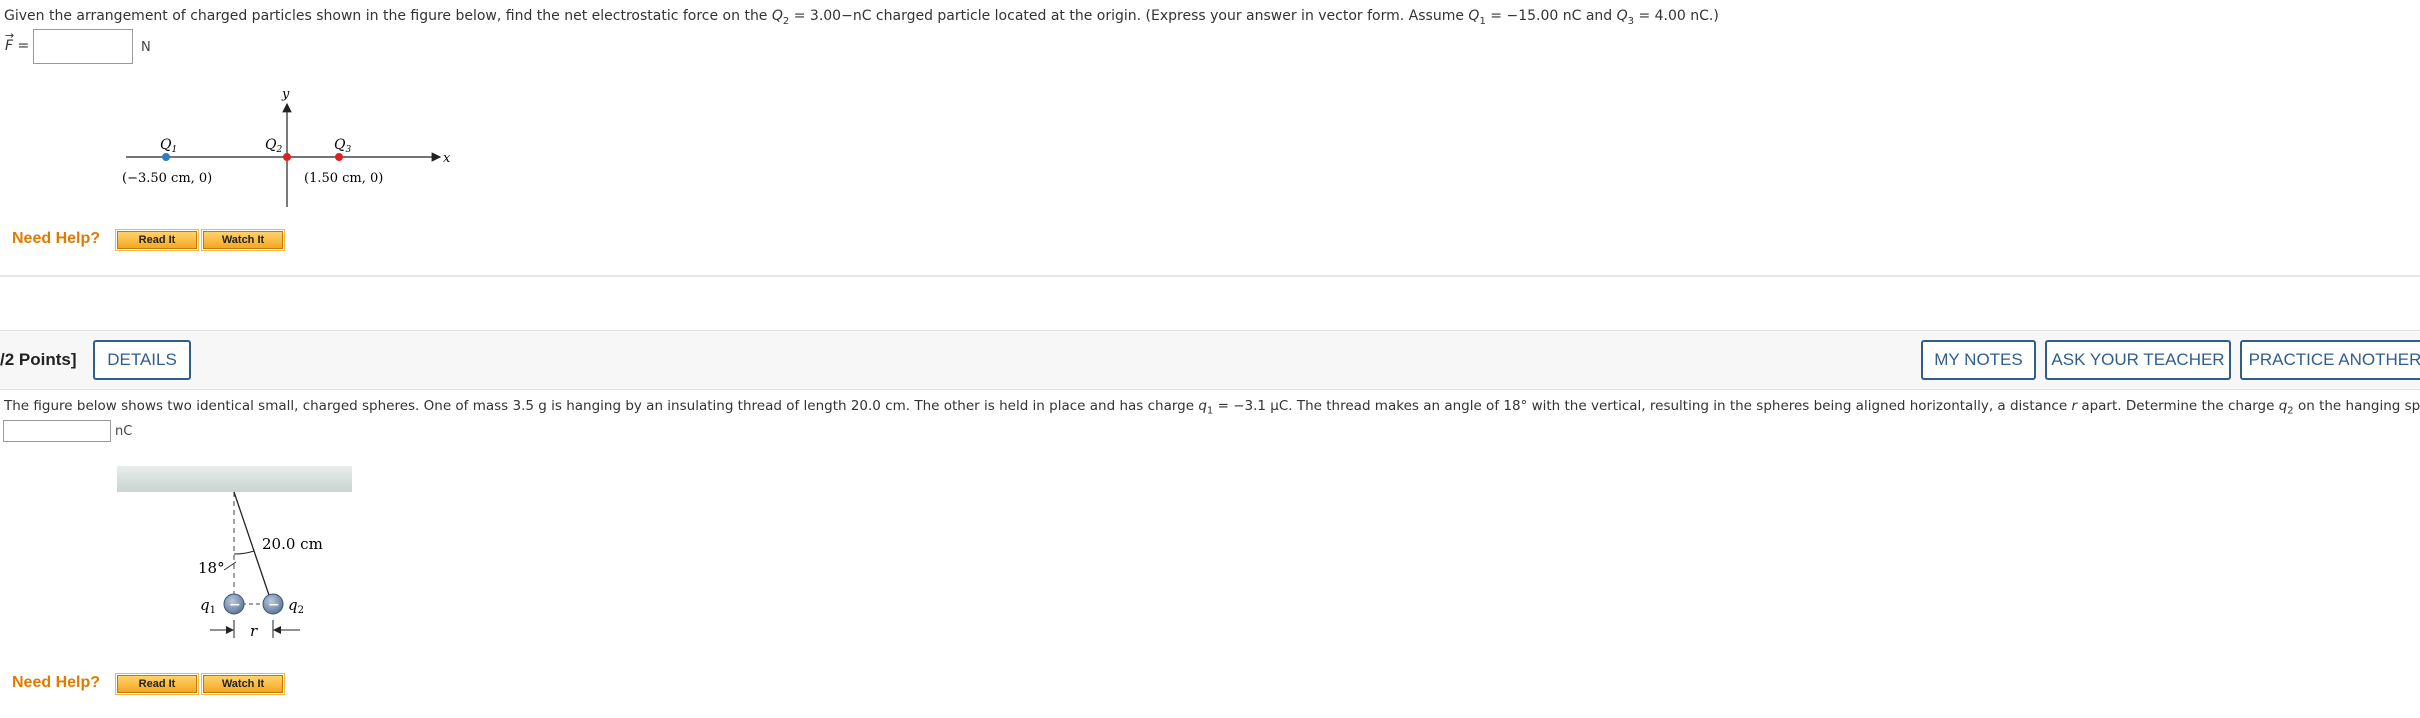 Image resolution: width=2420 pixels, height=718 pixels. Describe the element at coordinates (296, 606) in the screenshot. I see `sphere-q2-label: q2` at that location.